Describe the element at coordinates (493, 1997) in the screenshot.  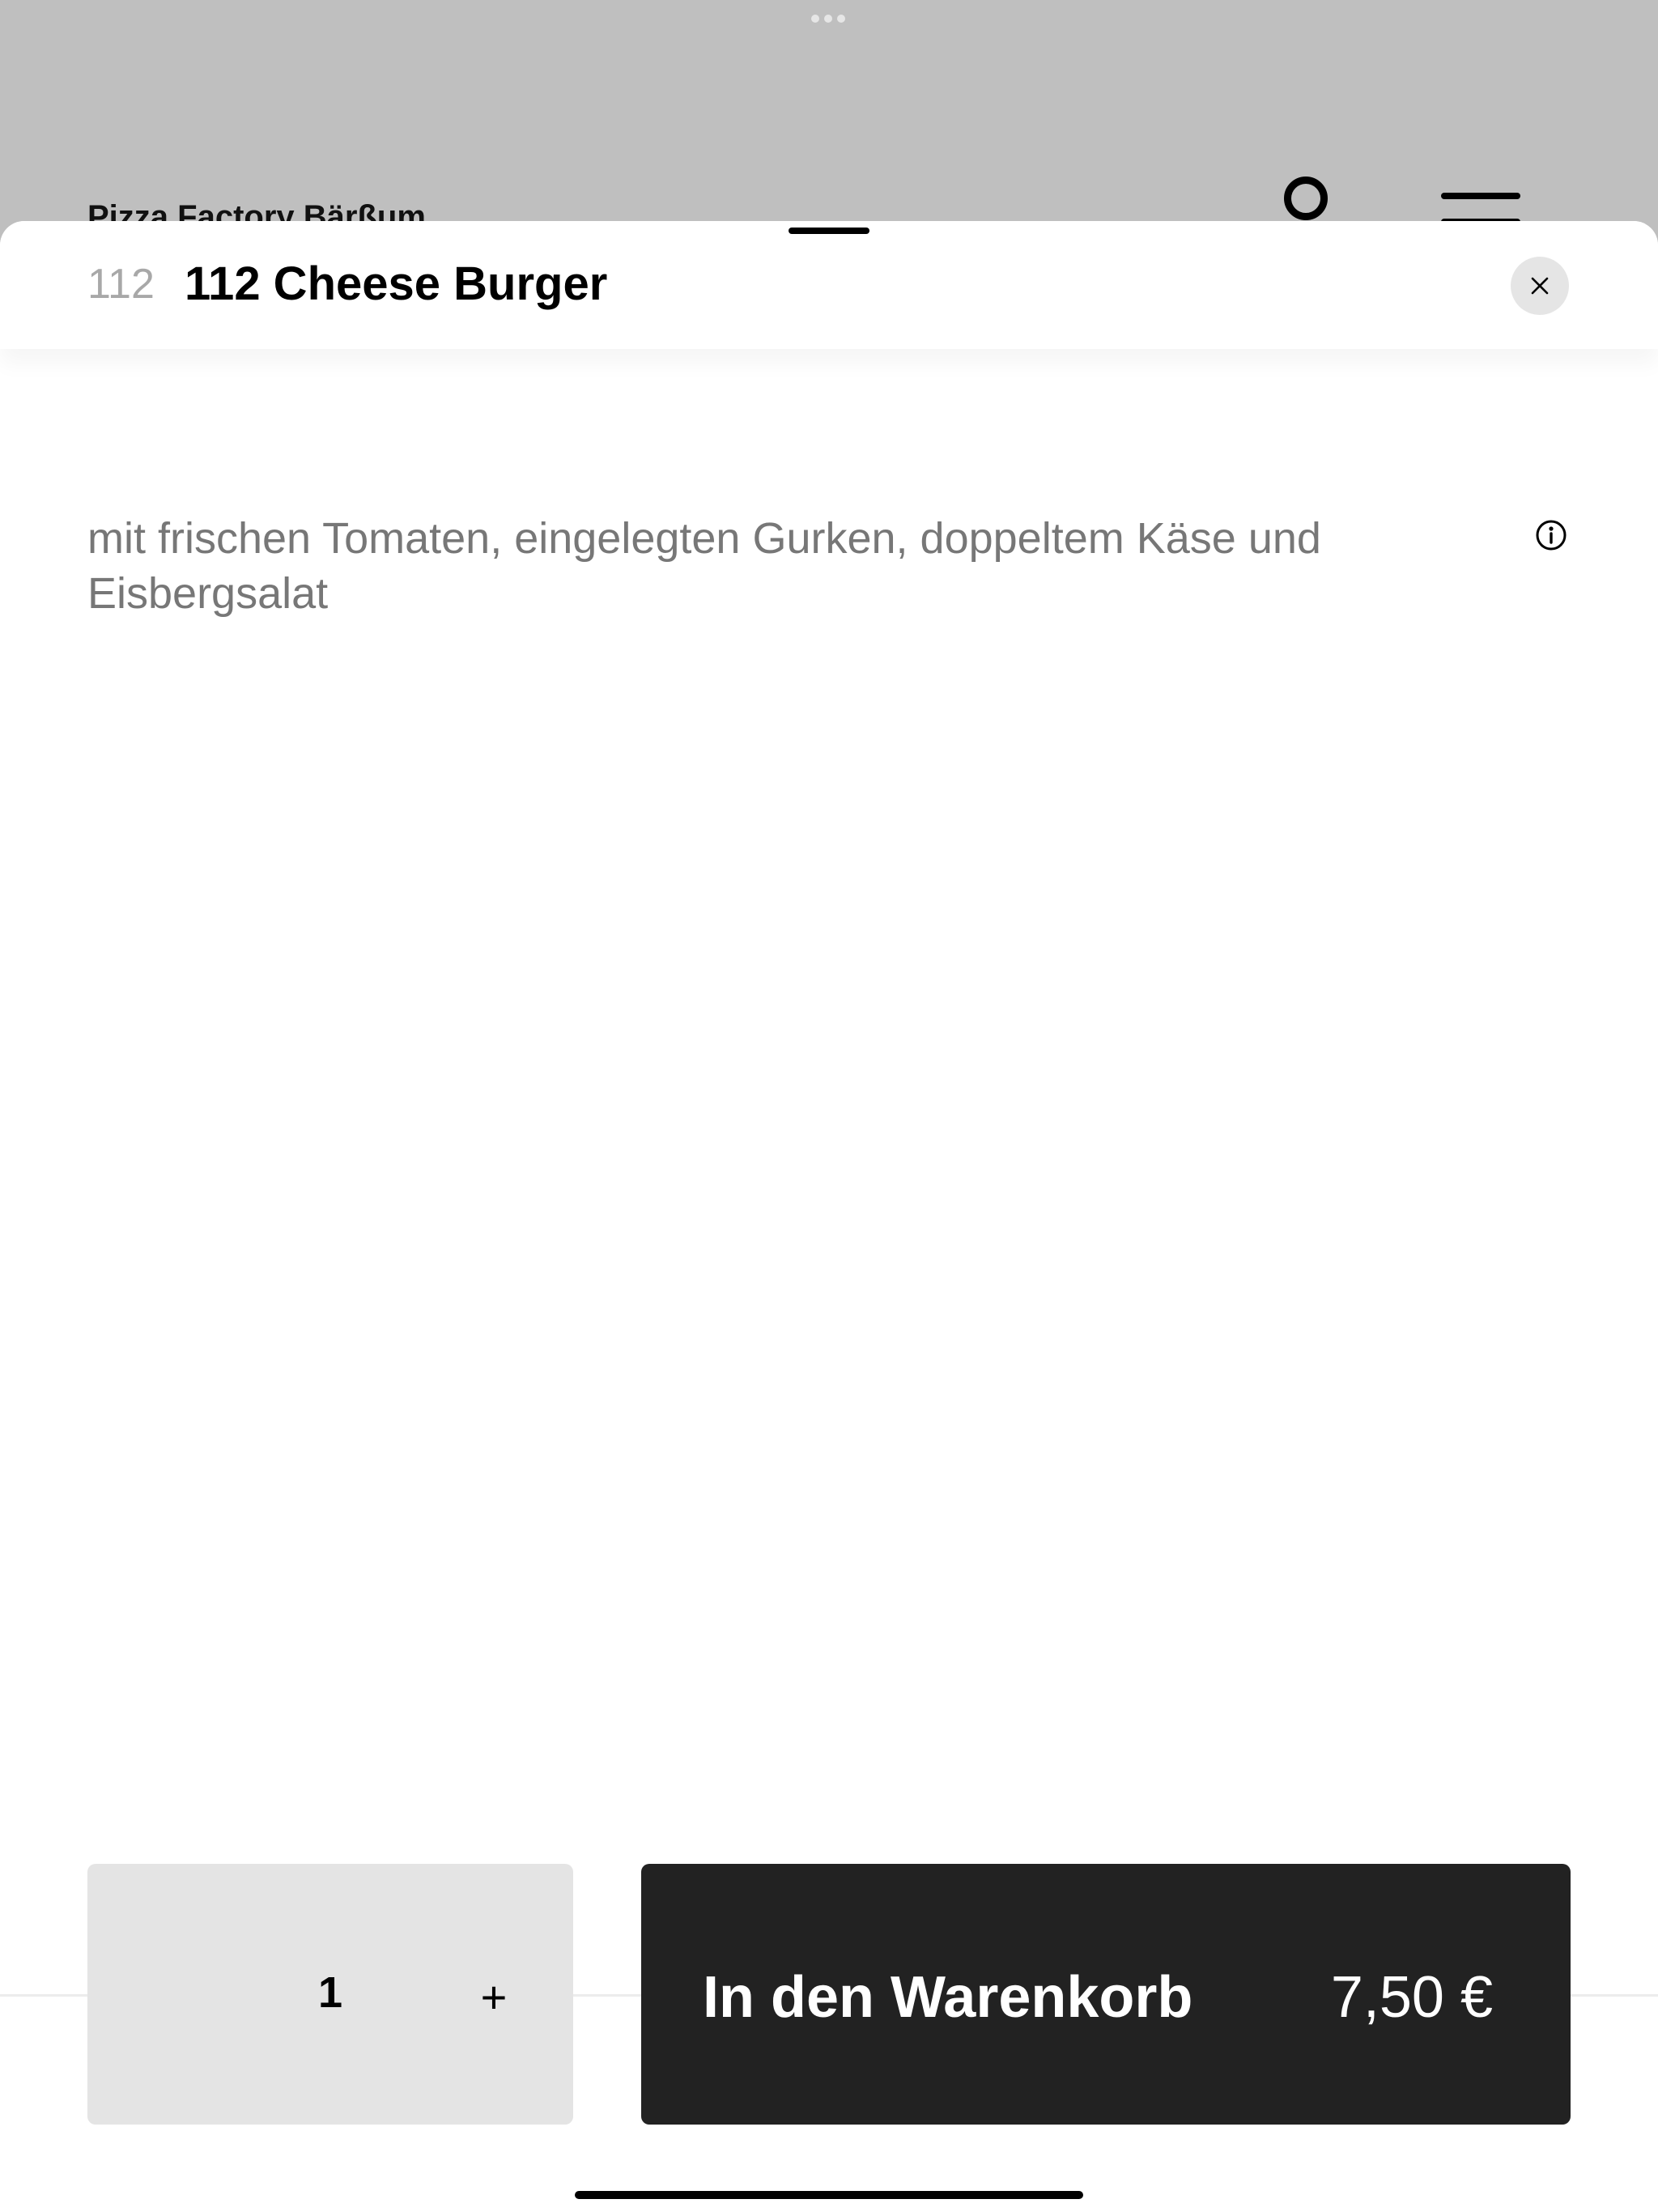
I see `increase-quantity-button: +` at that location.